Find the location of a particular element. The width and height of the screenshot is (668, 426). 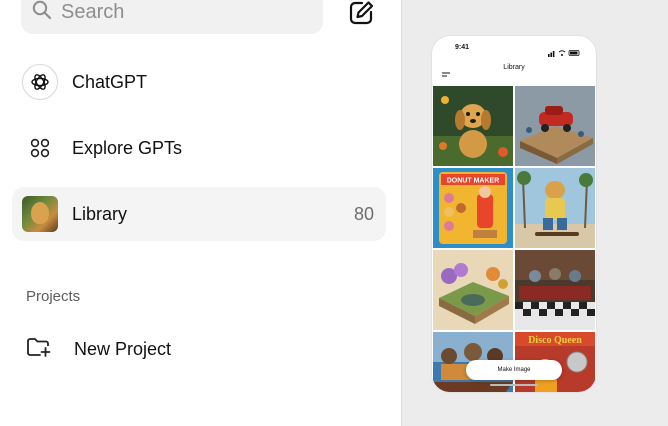

new-project-button: New Project is located at coordinates (98, 349).